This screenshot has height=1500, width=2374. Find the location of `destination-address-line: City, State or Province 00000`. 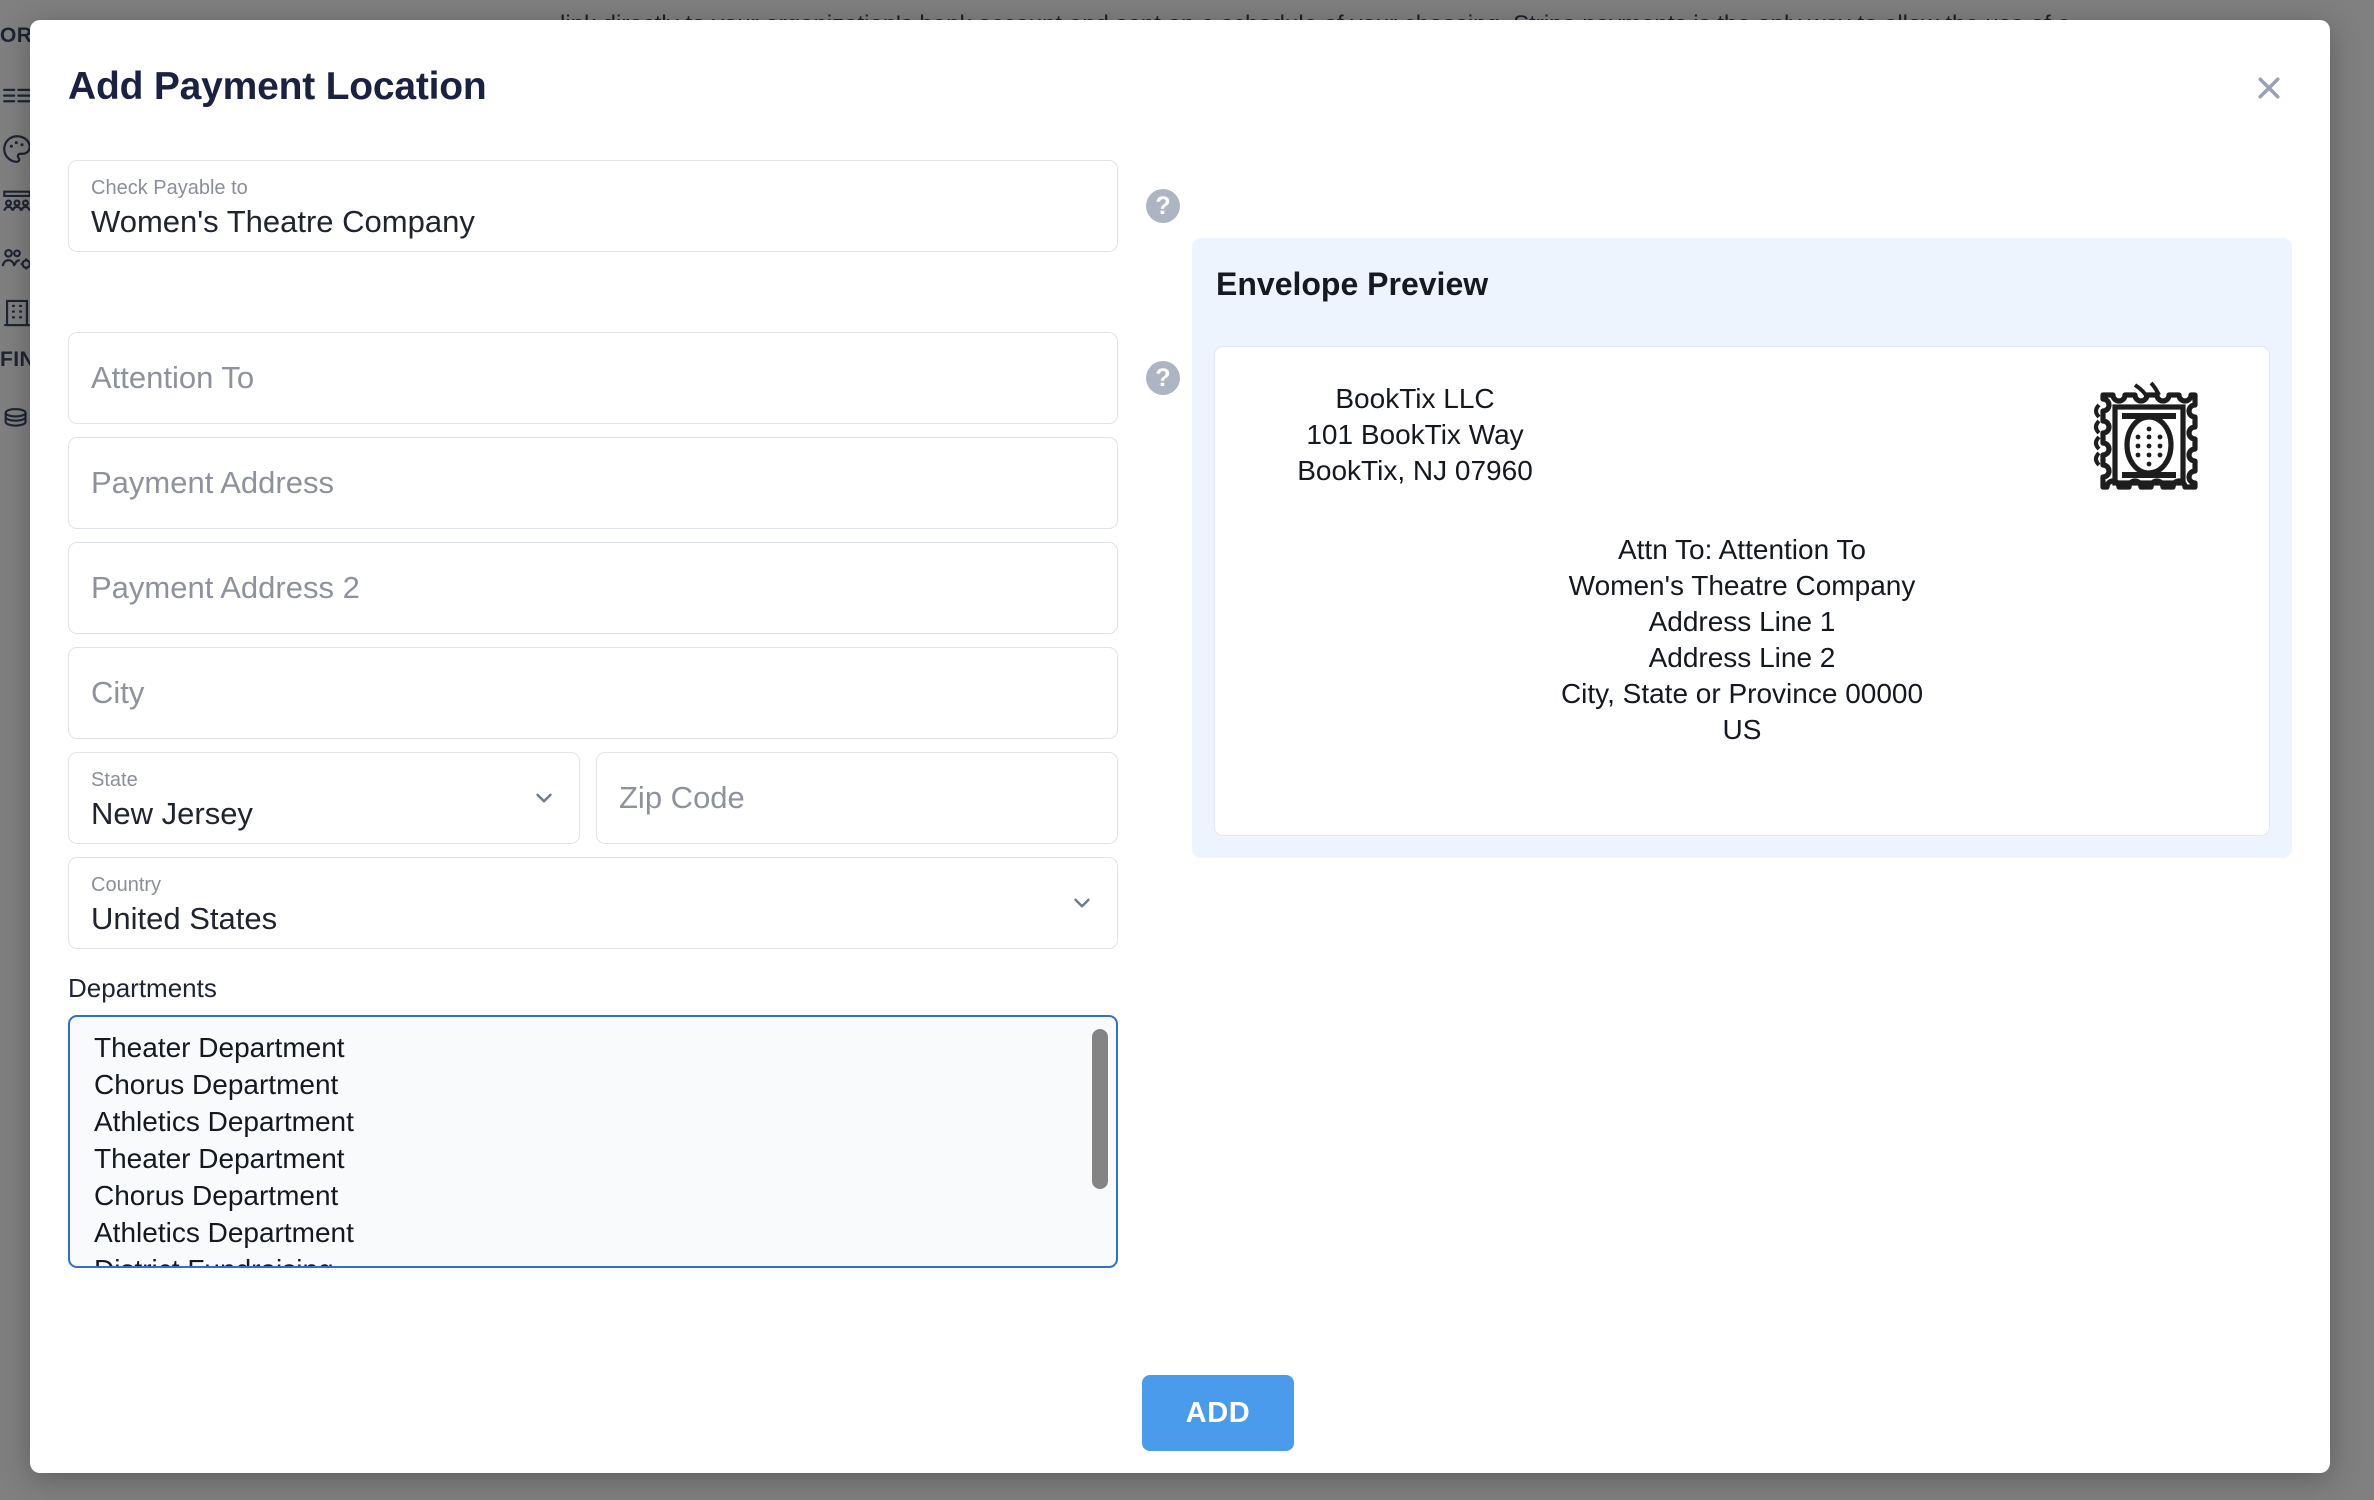

destination-address-line: City, State or Province 00000 is located at coordinates (1742, 693).